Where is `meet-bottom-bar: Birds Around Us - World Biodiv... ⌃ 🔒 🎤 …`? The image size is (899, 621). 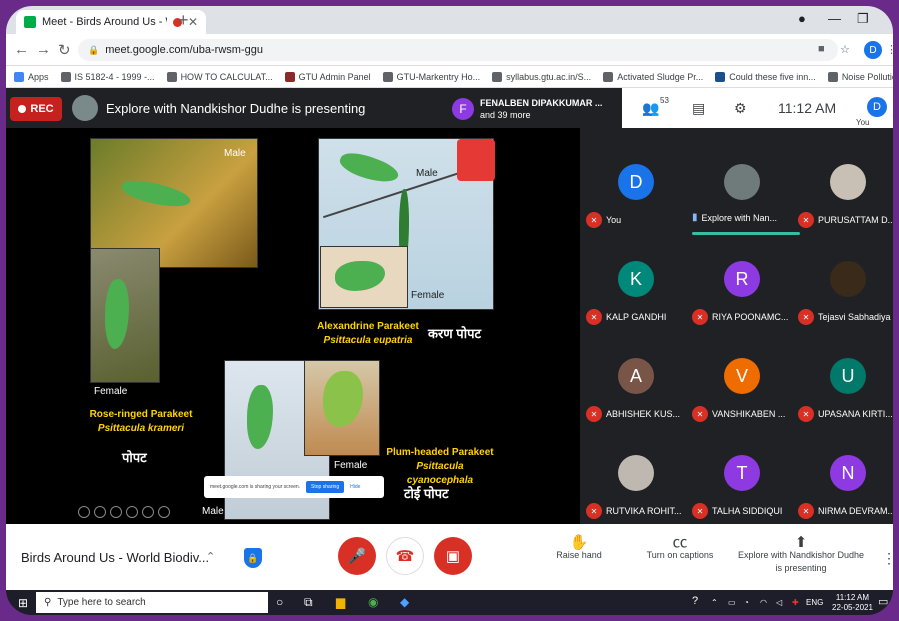
meet-bottom-bar: Birds Around Us - World Biodiv... ⌃ 🔒 🎤 … is located at coordinates (449, 557).